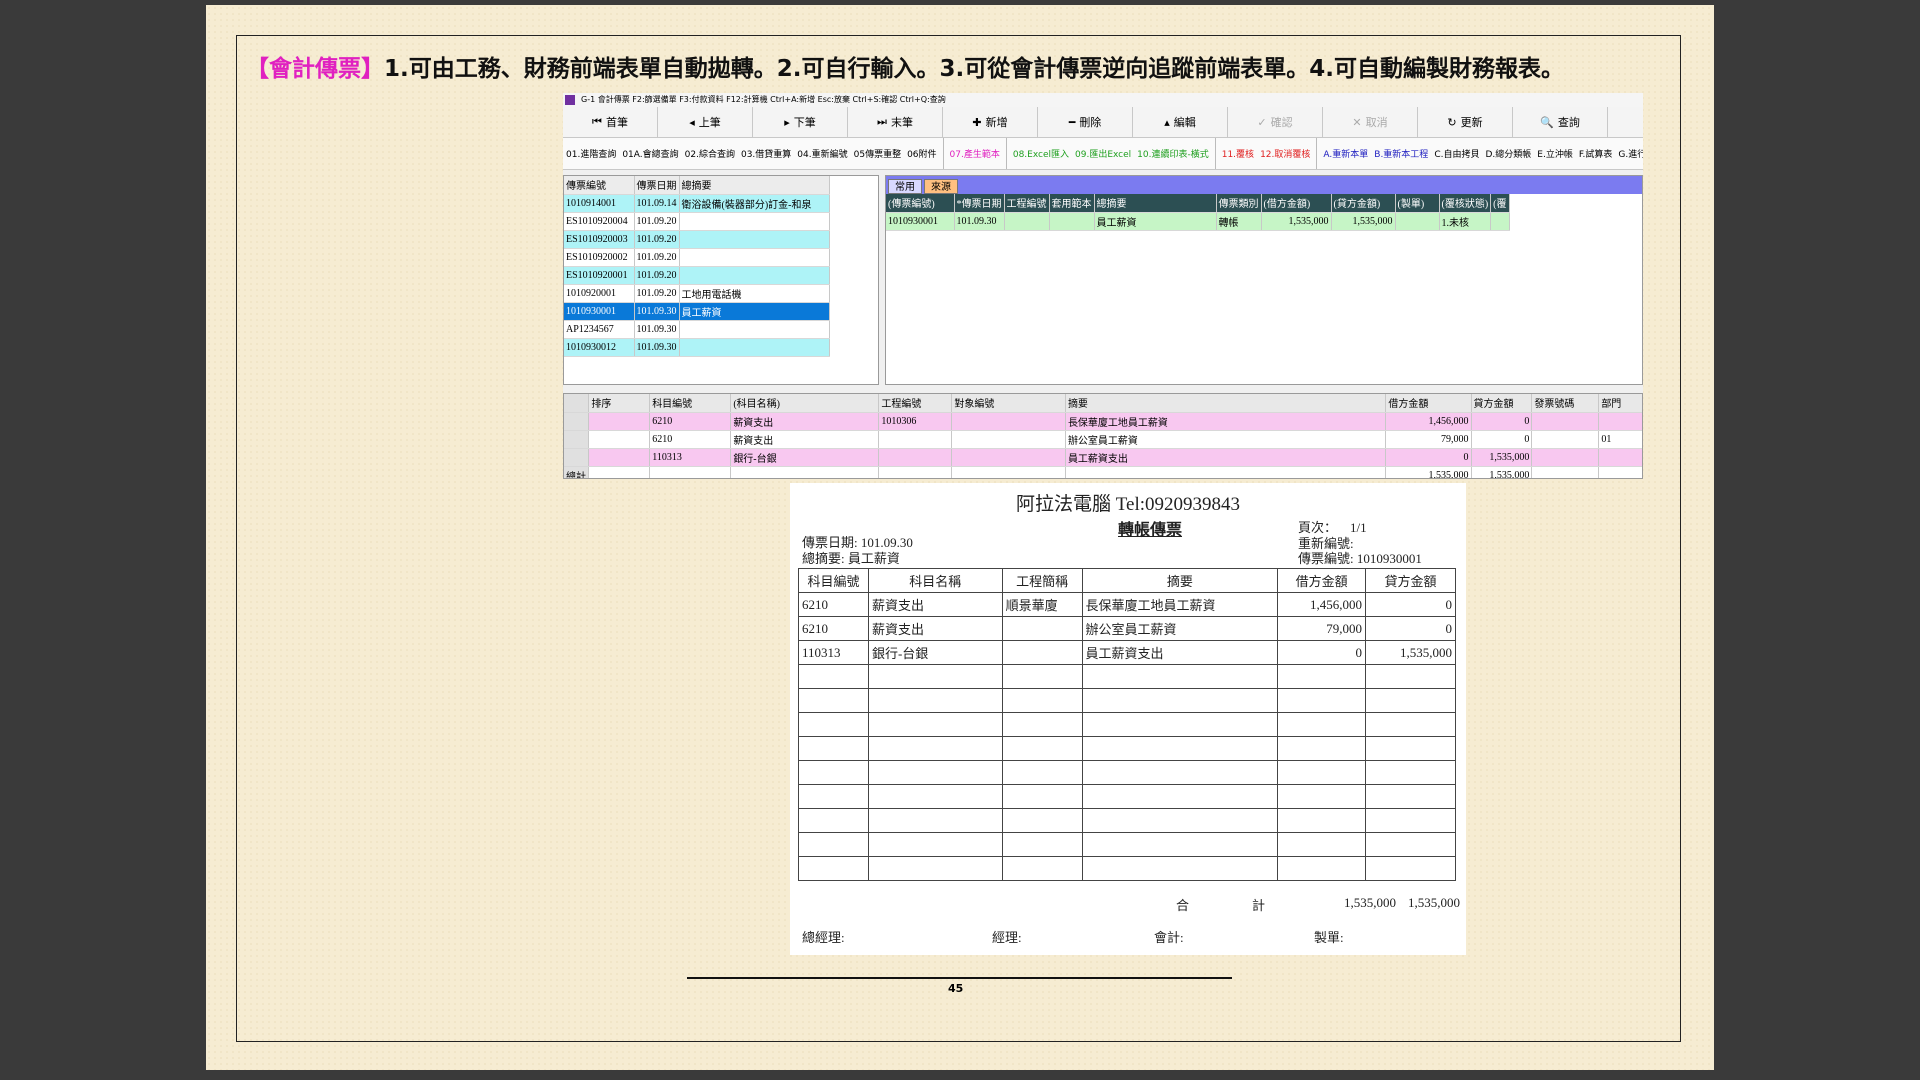 The width and height of the screenshot is (1920, 1080). Describe the element at coordinates (1620, 403) in the screenshot. I see `lines-column-header: 部門` at that location.